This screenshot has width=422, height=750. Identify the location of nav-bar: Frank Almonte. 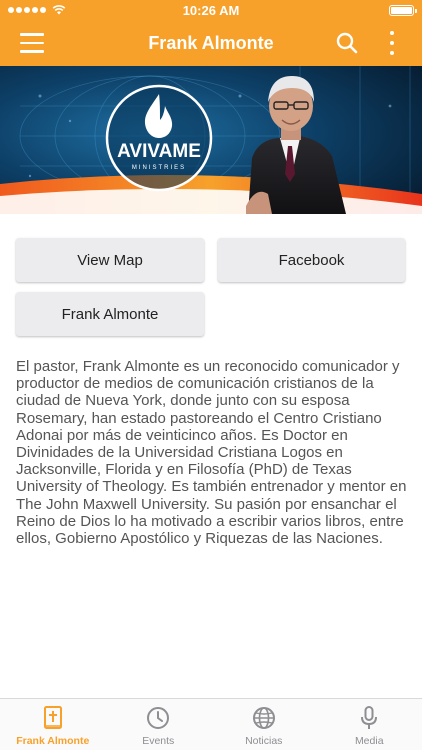
(211, 43).